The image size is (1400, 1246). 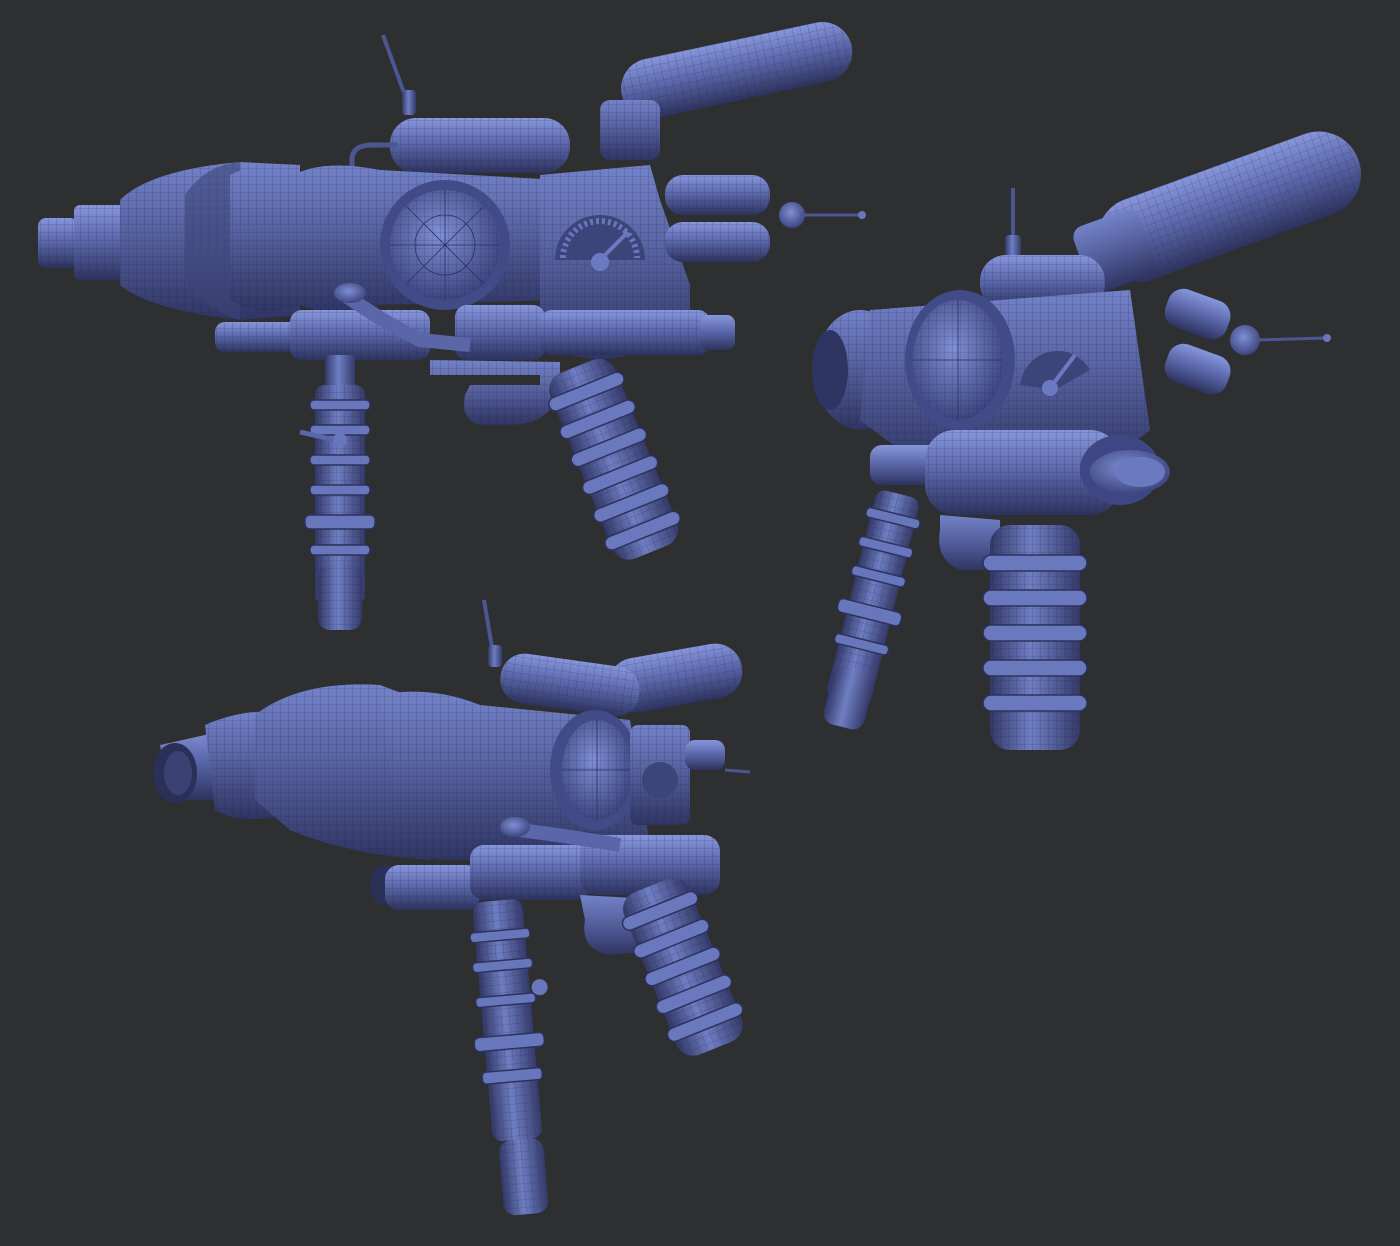 What do you see at coordinates (83, 242) in the screenshot?
I see `muzzle` at bounding box center [83, 242].